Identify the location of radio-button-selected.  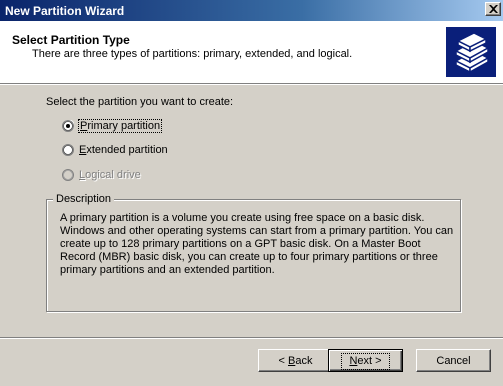
(68, 126).